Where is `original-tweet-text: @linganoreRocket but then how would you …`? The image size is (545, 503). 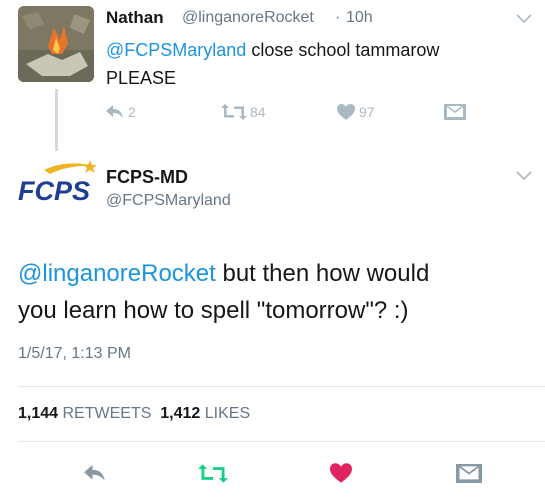 original-tweet-text: @linganoreRocket but then how would you … is located at coordinates (275, 292).